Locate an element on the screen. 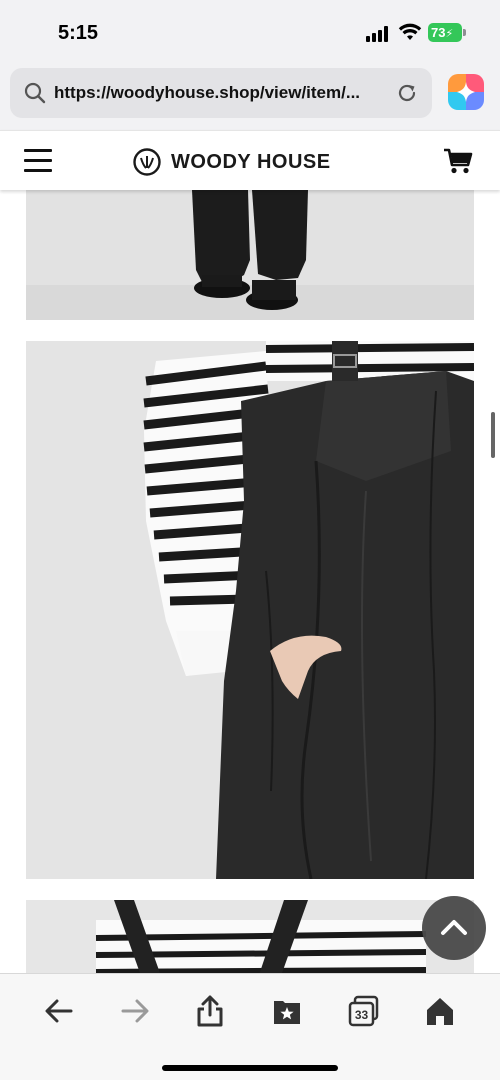  tabs-icon: 33 is located at coordinates (364, 1011).